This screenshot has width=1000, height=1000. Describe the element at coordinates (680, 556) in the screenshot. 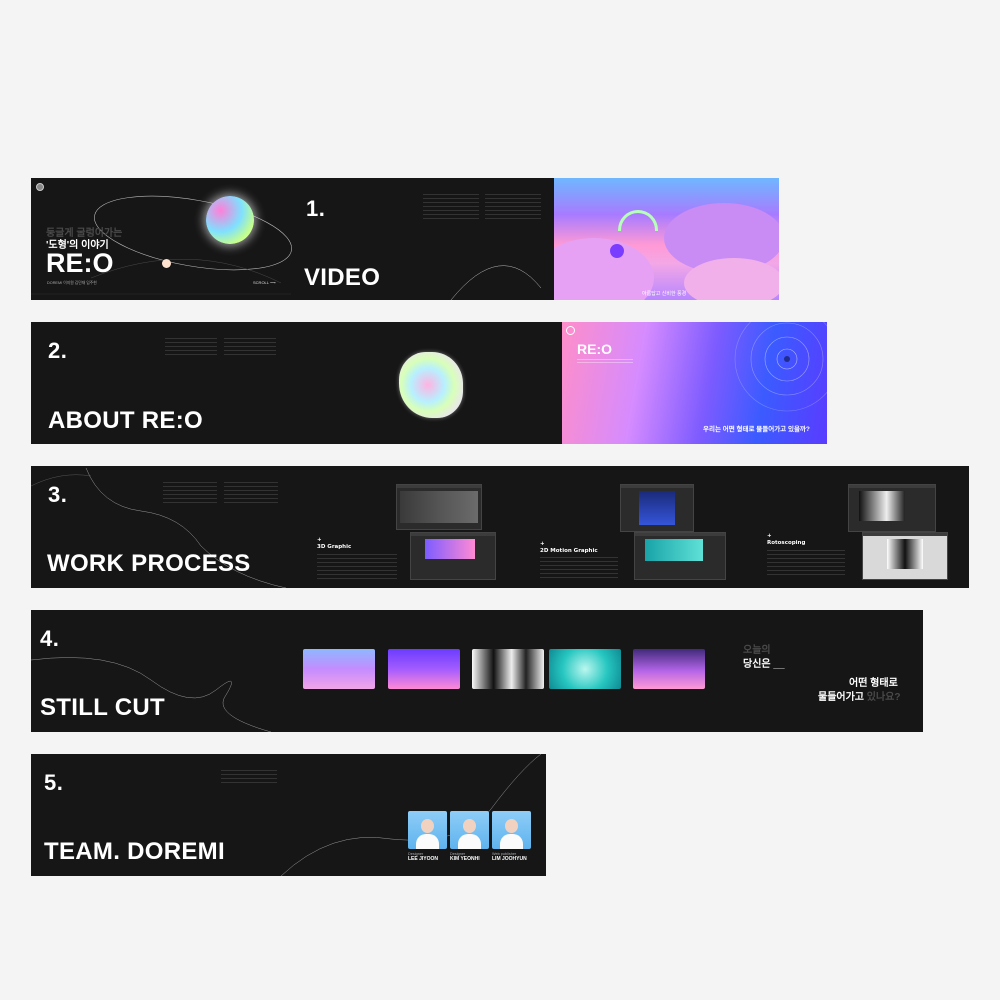

I see `screenshot-2d-b` at that location.